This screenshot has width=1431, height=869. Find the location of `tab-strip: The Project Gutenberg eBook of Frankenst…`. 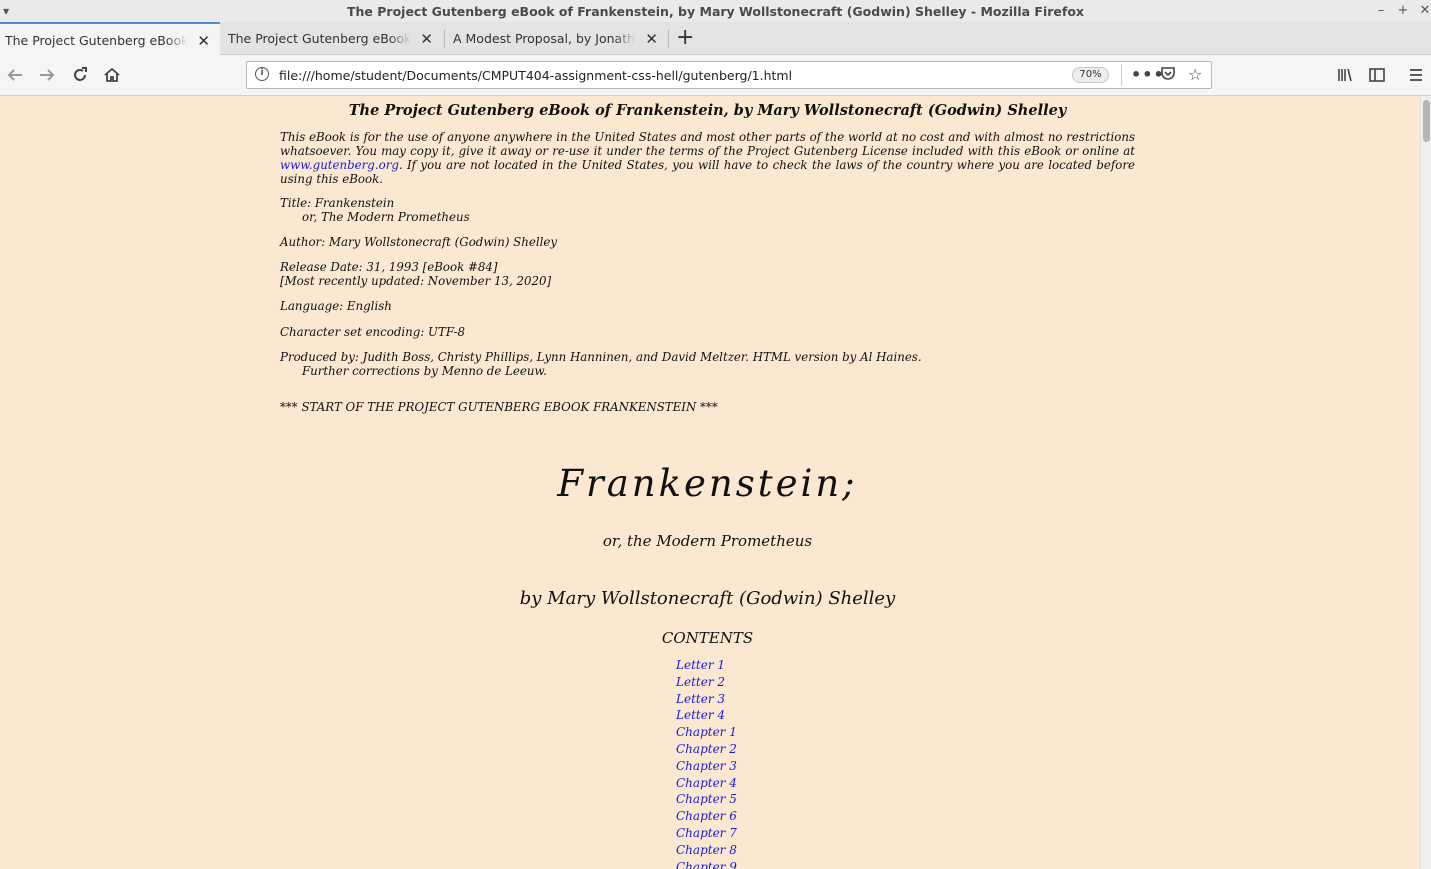

tab-strip: The Project Gutenberg eBook of Frankenst… is located at coordinates (715, 39).